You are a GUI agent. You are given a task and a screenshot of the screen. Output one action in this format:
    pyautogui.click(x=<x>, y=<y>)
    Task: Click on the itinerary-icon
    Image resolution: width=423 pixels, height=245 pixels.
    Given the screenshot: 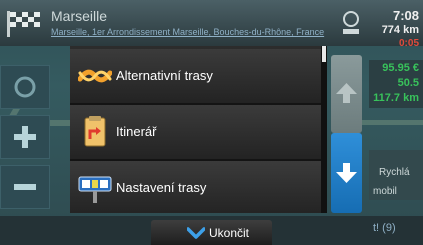 What is the action you would take?
    pyautogui.click(x=95, y=131)
    